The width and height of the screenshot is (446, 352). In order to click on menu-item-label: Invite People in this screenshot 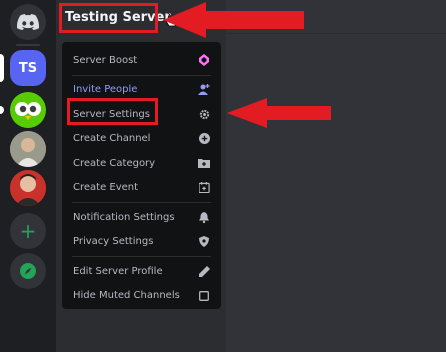, I will do `click(105, 90)`.